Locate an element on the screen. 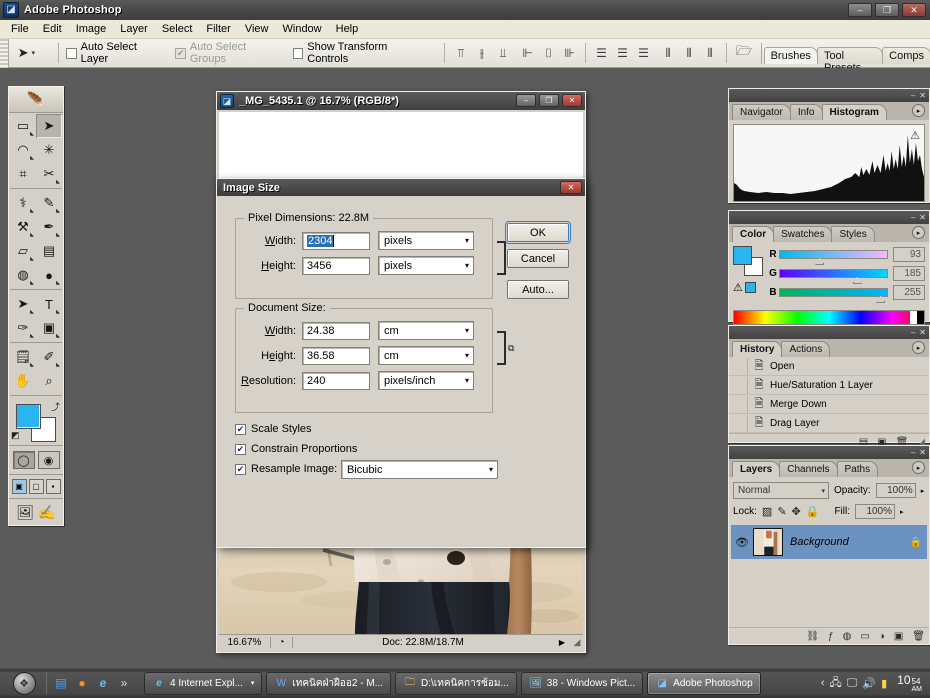  scale-styles-checkbox: ✔ Scale Styles is located at coordinates (273, 429).